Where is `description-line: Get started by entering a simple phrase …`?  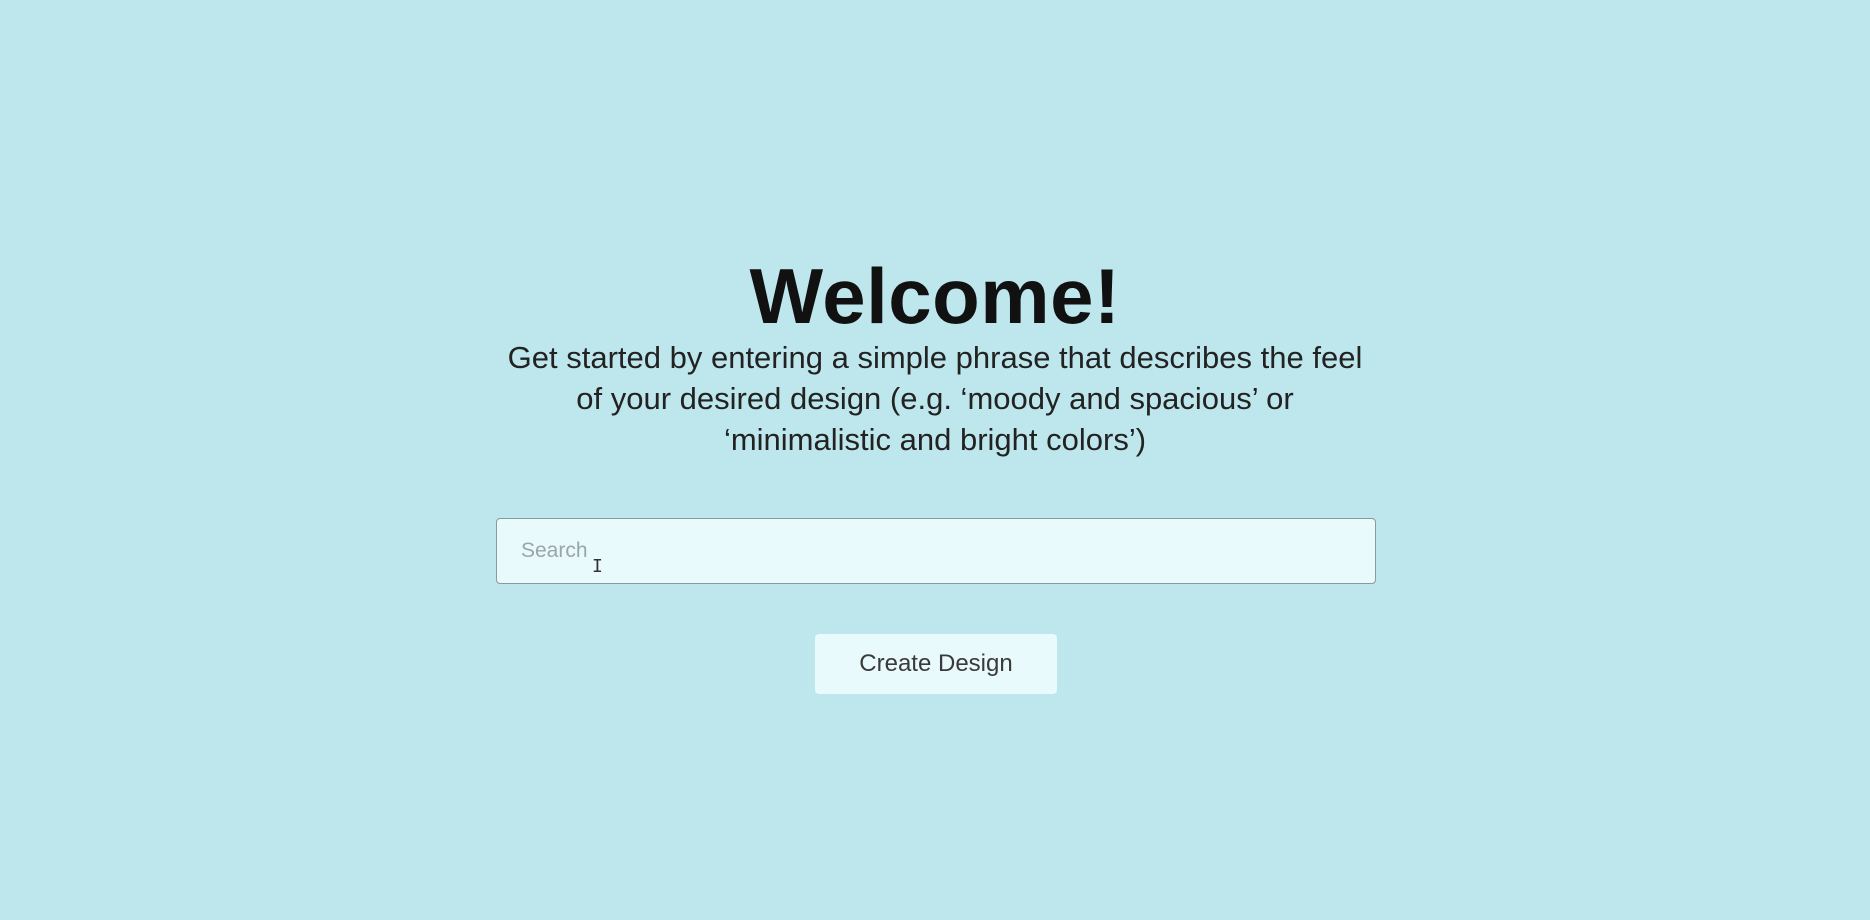 description-line: Get started by entering a simple phrase … is located at coordinates (935, 357).